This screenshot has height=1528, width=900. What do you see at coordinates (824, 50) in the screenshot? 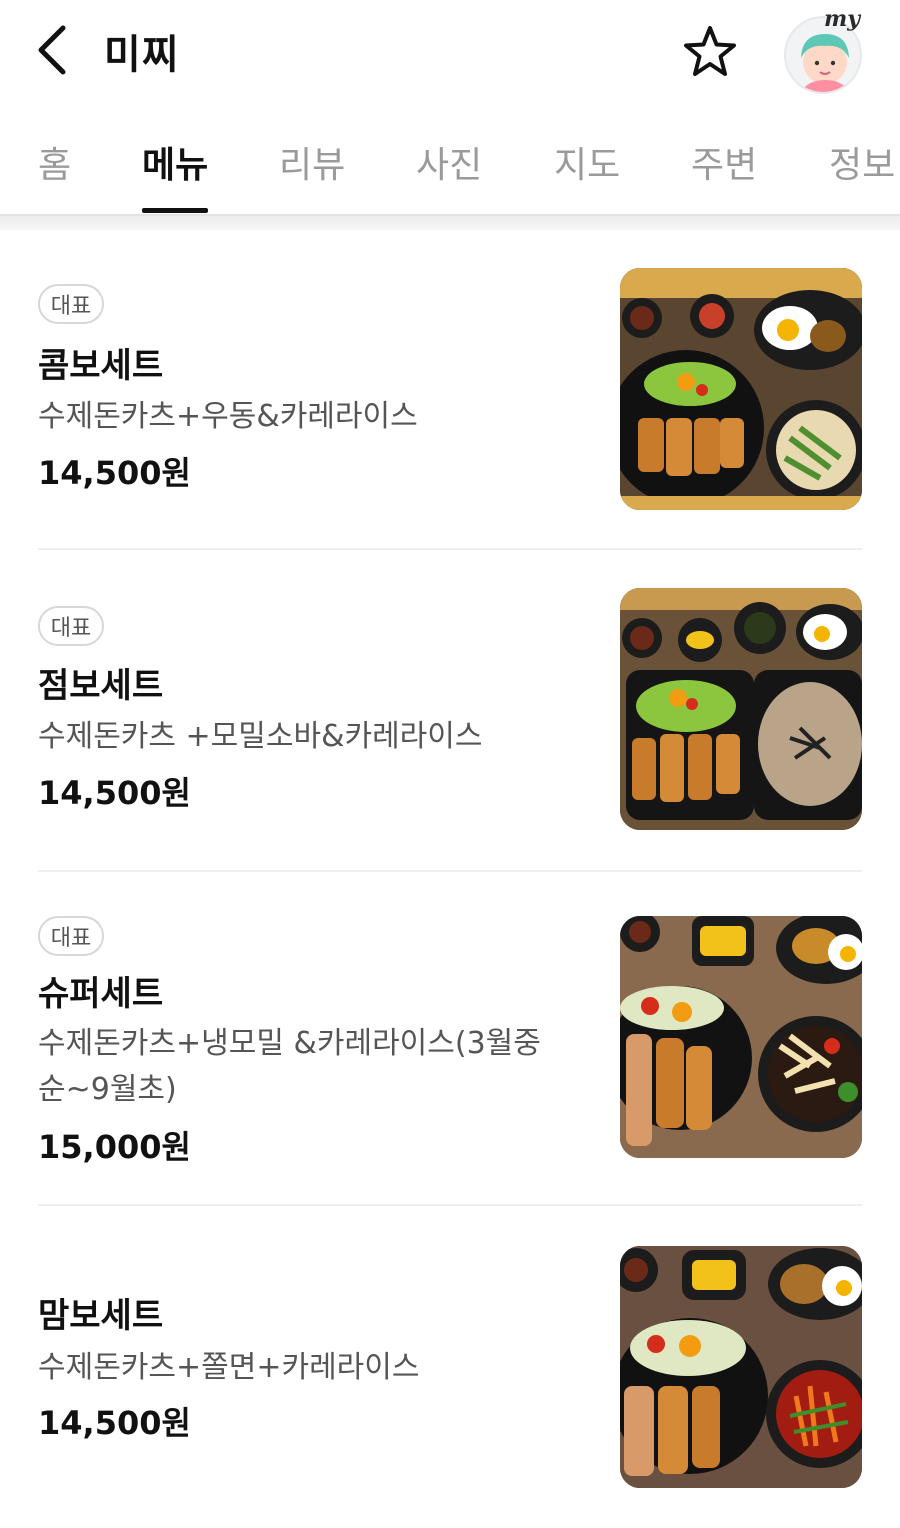
I see `my-page-button: my` at bounding box center [824, 50].